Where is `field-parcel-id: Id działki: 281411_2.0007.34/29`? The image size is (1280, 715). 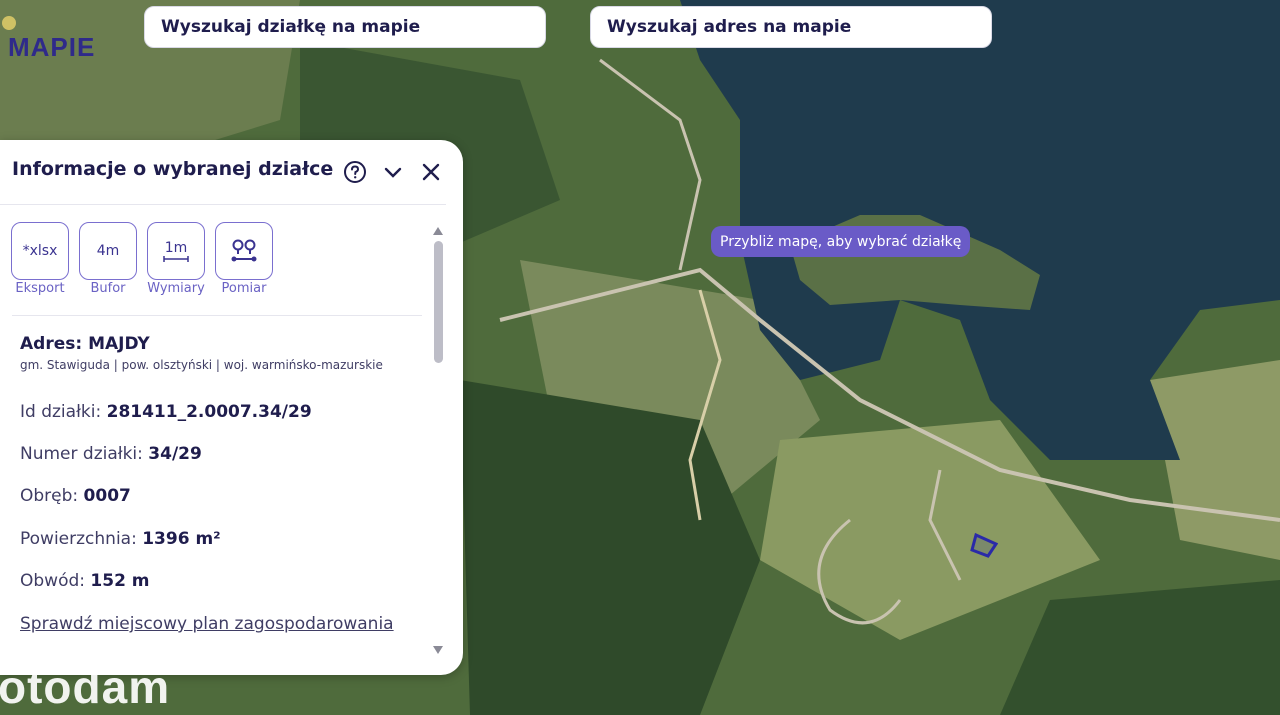 field-parcel-id: Id działki: 281411_2.0007.34/29 is located at coordinates (166, 412).